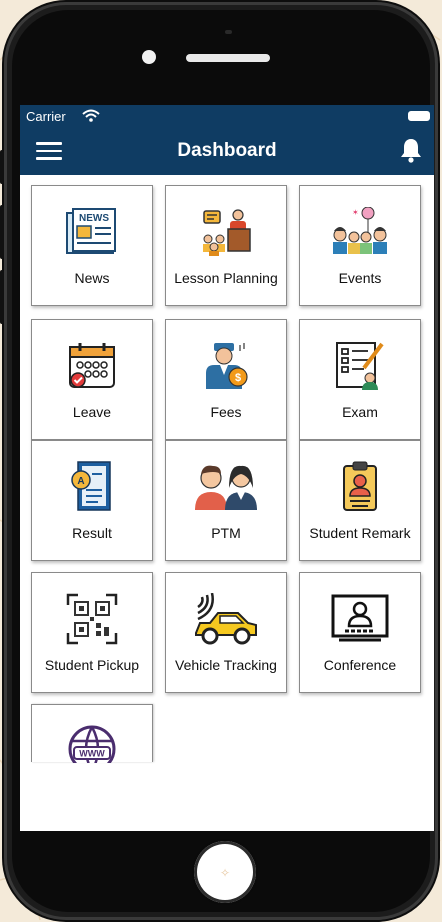 The height and width of the screenshot is (922, 442). Describe the element at coordinates (149, 57) in the screenshot. I see `front-camera` at that location.